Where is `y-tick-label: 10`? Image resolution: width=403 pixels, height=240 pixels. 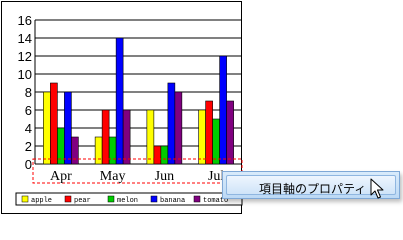 y-tick-label: 10 is located at coordinates (25, 74).